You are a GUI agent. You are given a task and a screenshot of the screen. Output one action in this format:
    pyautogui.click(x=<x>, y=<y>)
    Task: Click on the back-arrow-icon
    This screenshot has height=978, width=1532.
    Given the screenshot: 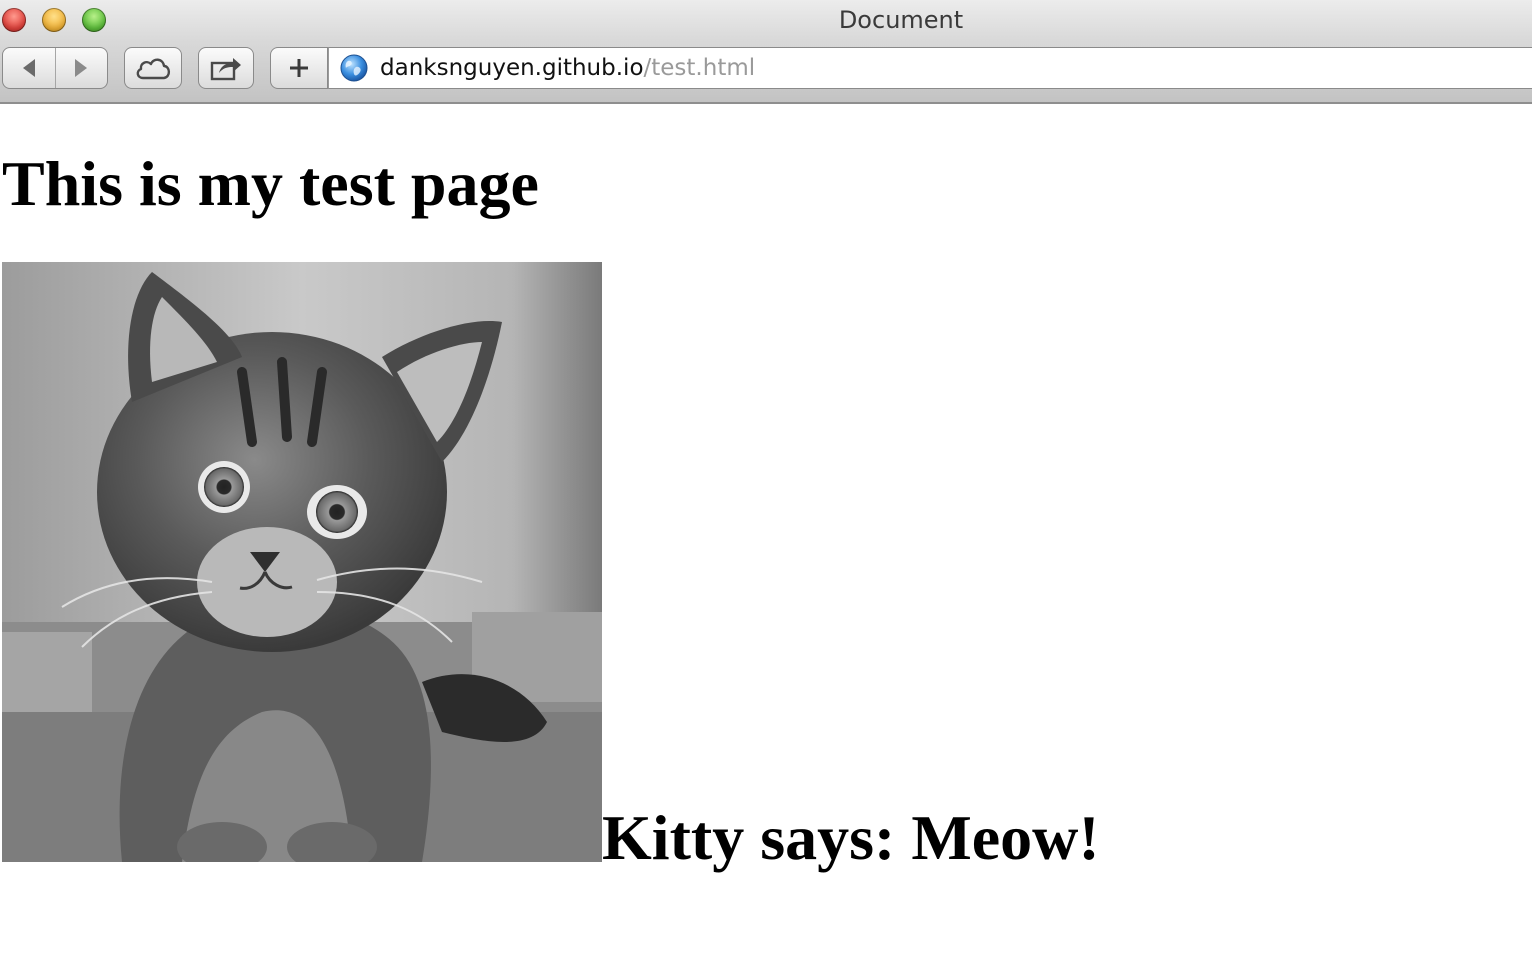 What is the action you would take?
    pyautogui.click(x=28, y=68)
    